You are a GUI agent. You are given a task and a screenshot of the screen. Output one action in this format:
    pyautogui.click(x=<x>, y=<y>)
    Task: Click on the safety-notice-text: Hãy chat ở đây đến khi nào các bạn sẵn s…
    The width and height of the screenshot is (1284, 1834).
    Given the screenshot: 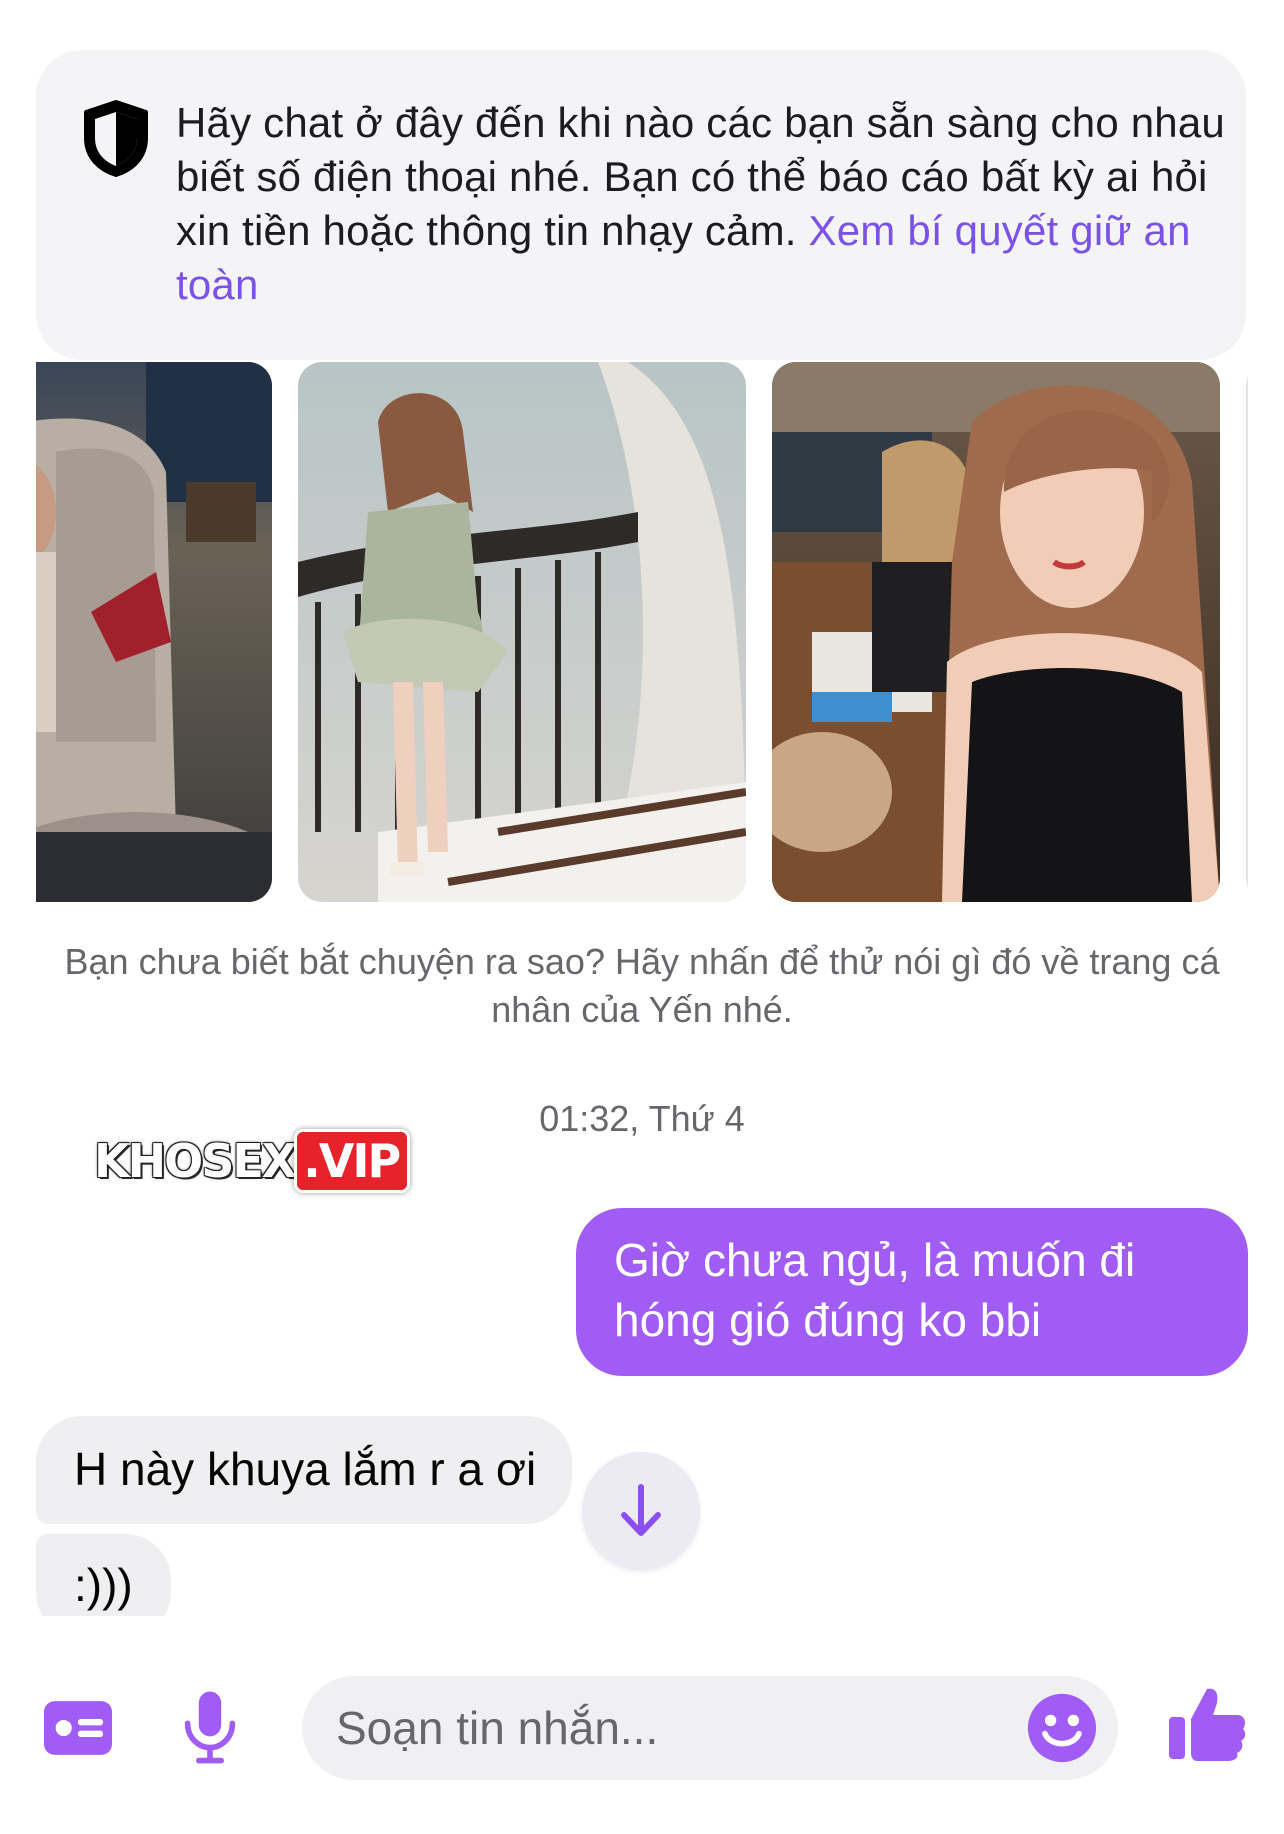 What is the action you would take?
    pyautogui.click(x=706, y=204)
    